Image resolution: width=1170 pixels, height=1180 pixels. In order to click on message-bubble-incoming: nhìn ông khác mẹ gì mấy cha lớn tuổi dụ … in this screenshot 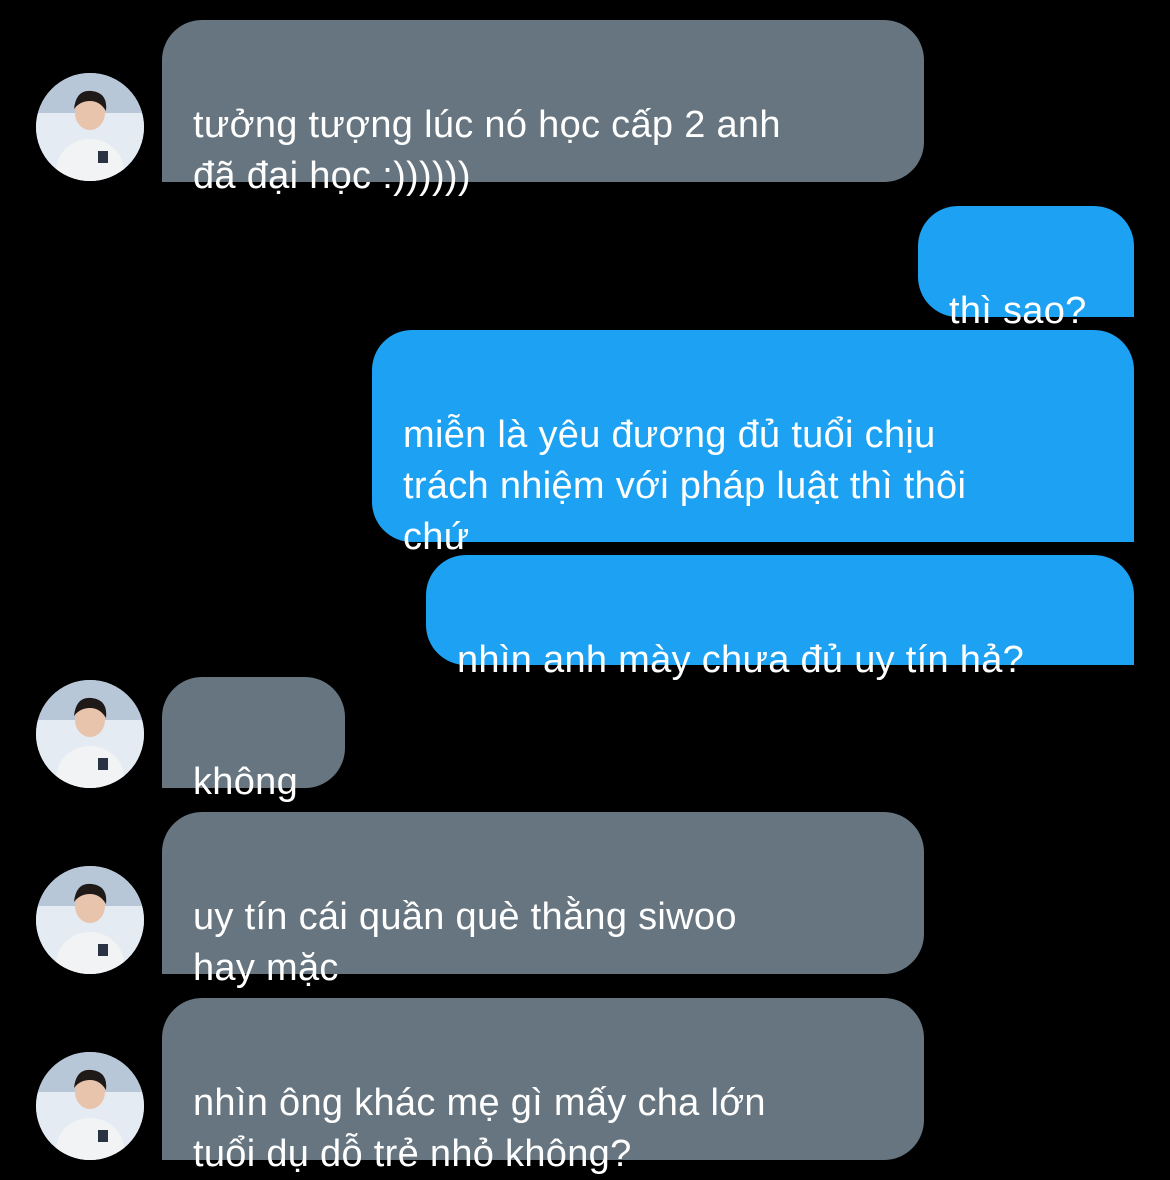, I will do `click(543, 1086)`.